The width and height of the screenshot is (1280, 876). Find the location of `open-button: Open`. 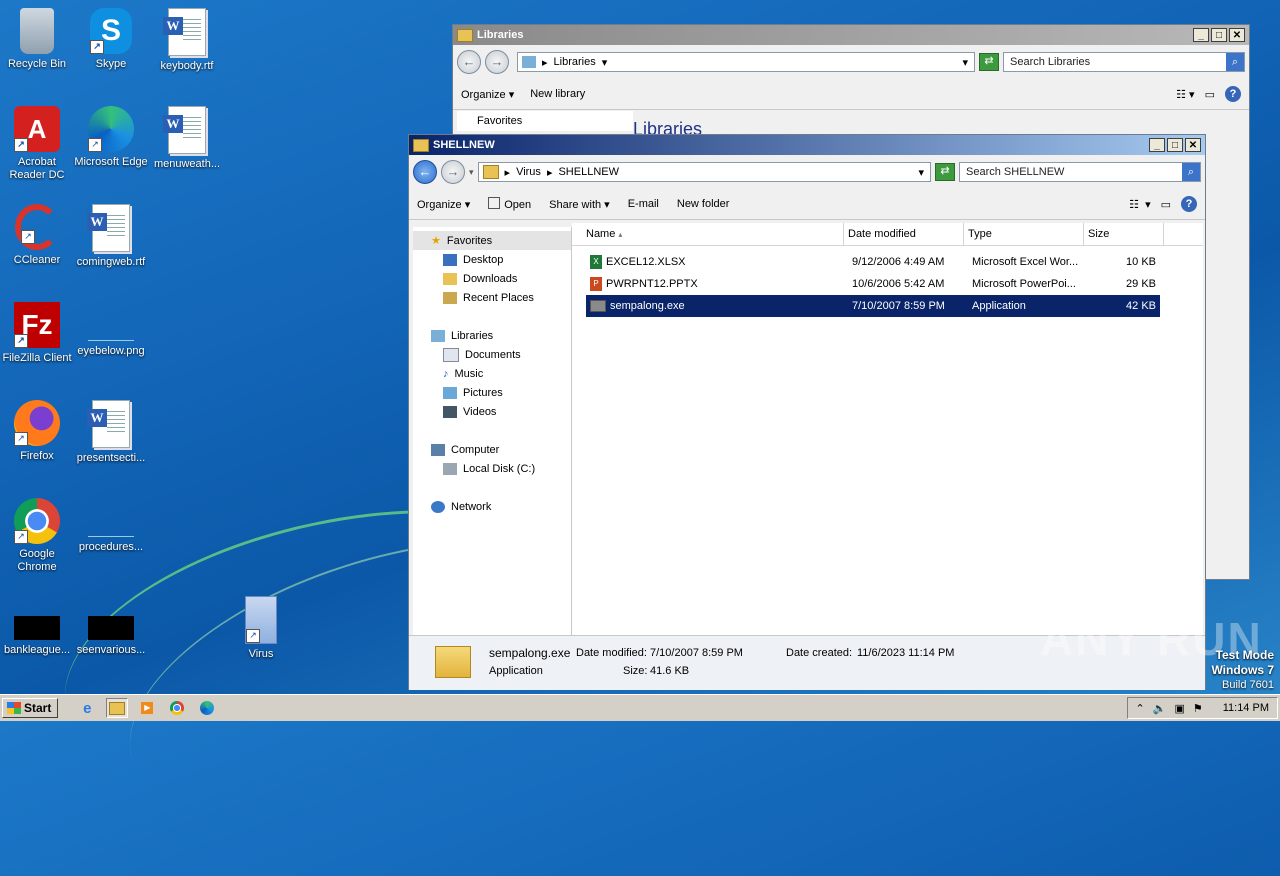

open-button: Open is located at coordinates (509, 204).